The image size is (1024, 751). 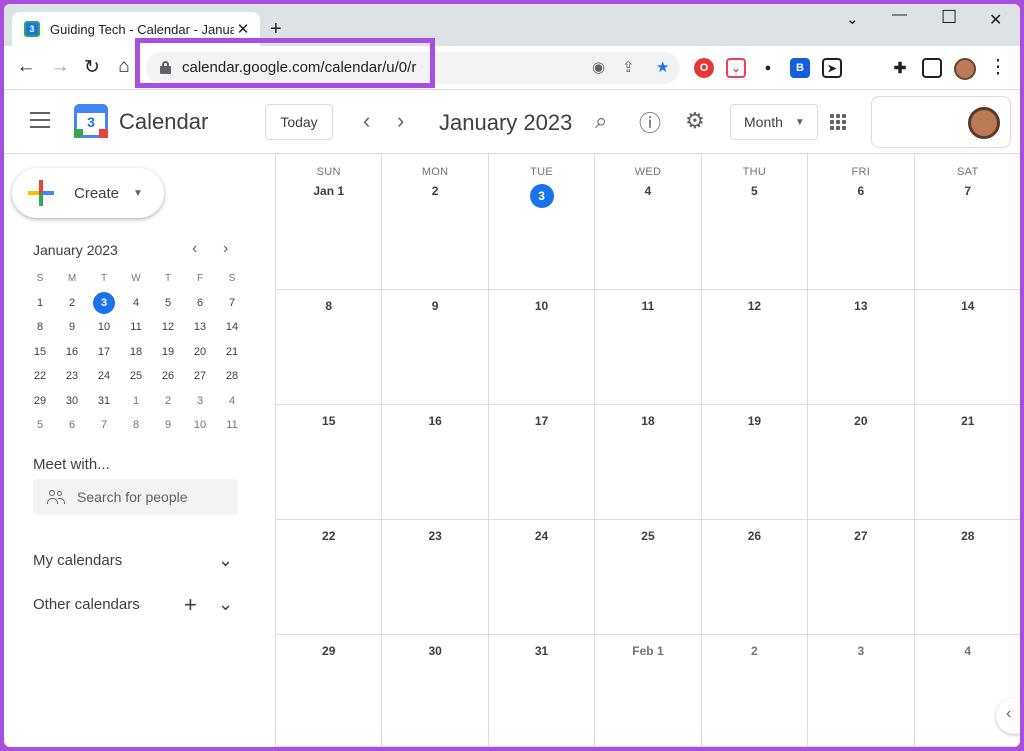 What do you see at coordinates (774, 122) in the screenshot?
I see `view-switcher: Month ▼` at bounding box center [774, 122].